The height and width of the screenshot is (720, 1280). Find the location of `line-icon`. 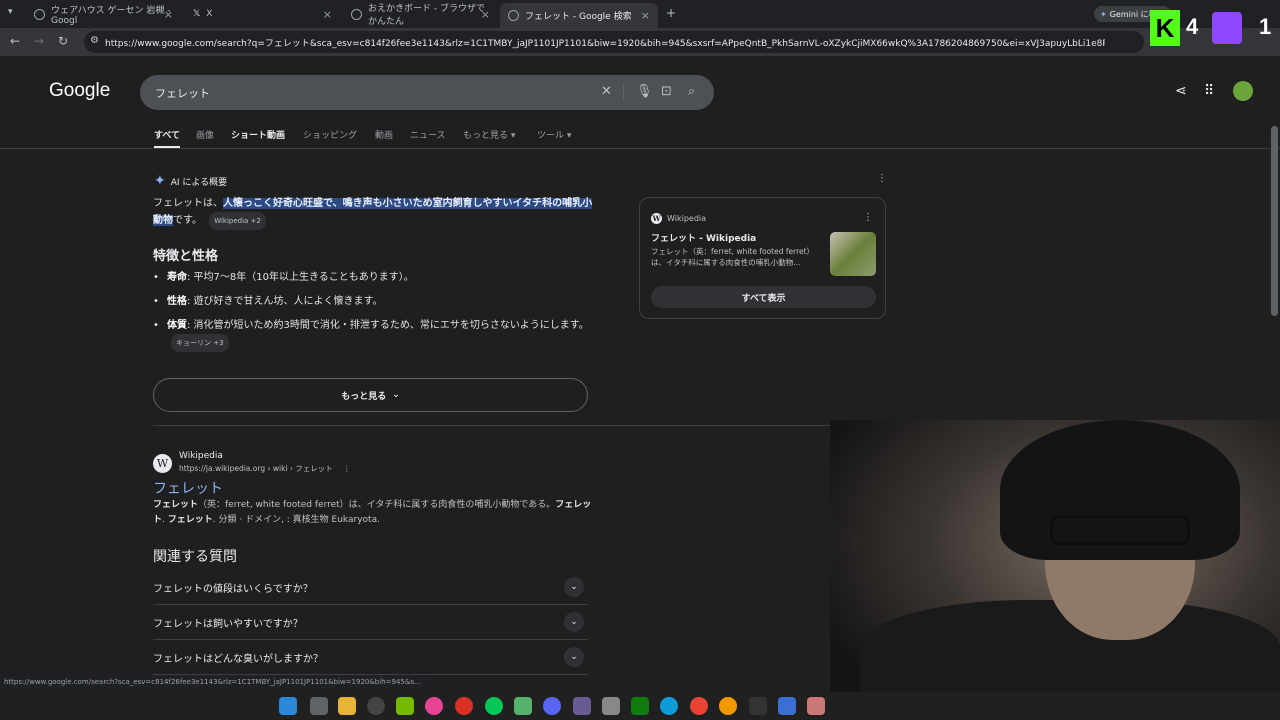

line-icon is located at coordinates (494, 706).